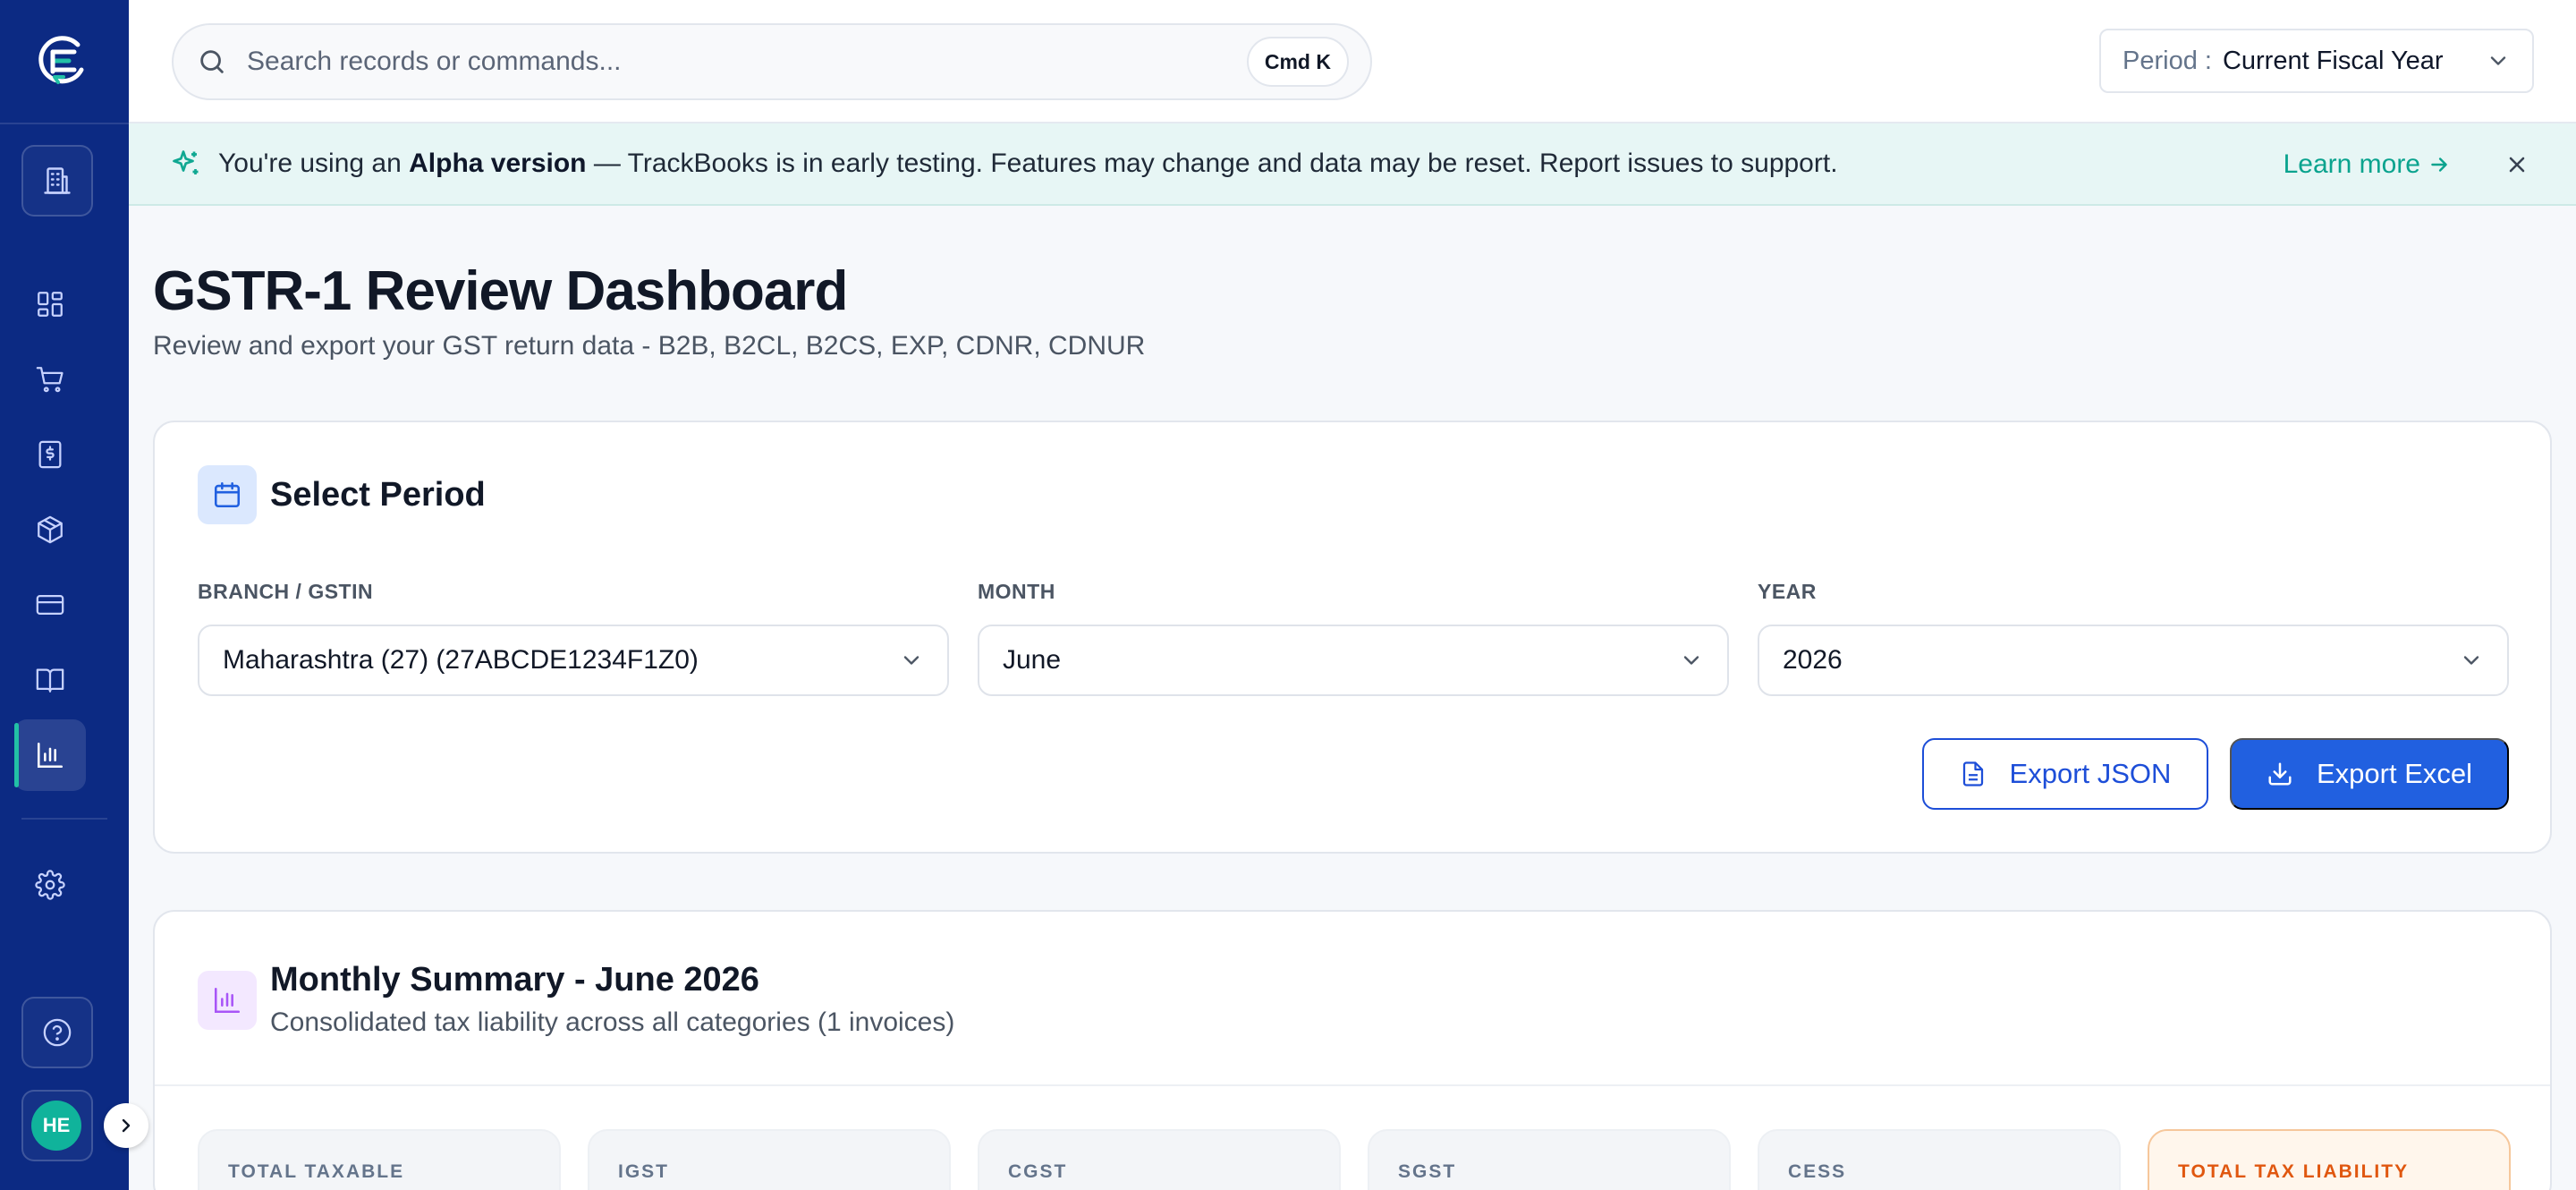  I want to click on month-label: MONTH, so click(1016, 591).